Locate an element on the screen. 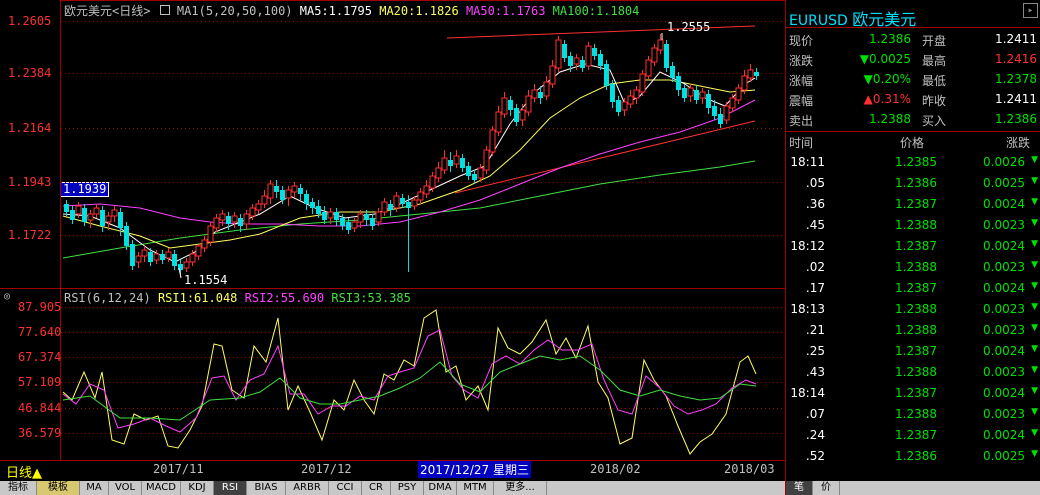  tab-kdj: KDJ is located at coordinates (197, 488).